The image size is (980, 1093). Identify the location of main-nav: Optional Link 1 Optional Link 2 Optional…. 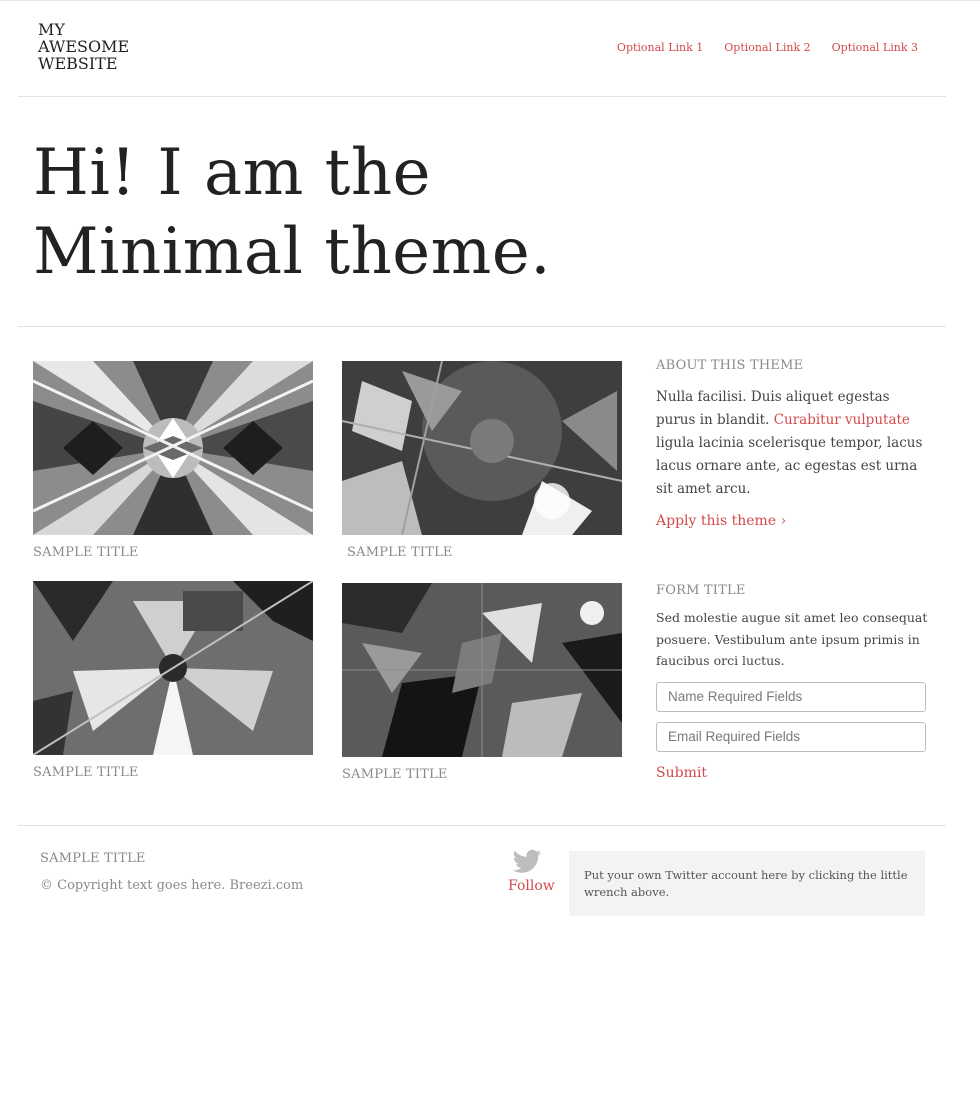
(767, 47).